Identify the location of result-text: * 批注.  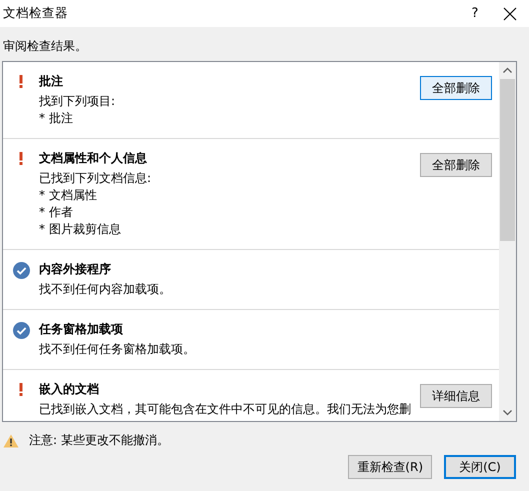
(56, 118).